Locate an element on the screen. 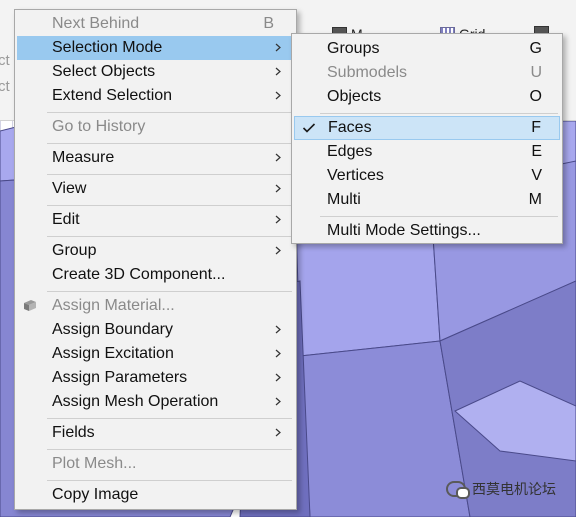 Image resolution: width=576 pixels, height=517 pixels. menu-item-view: View is located at coordinates (155, 189).